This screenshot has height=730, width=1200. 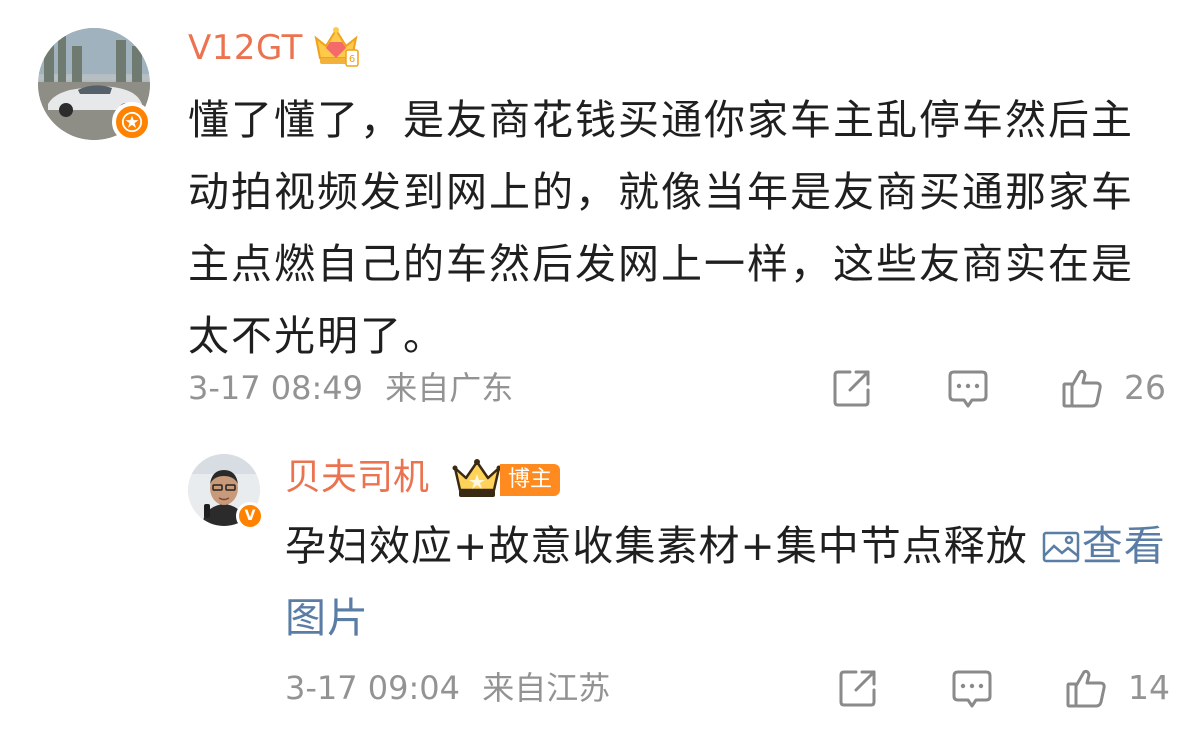 I want to click on timestamp: 3-17 08:49, so click(x=276, y=388).